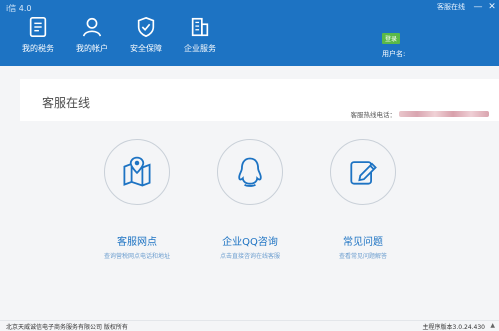 The image size is (499, 331). I want to click on nav-item-my-tax: 我的税务, so click(38, 35).